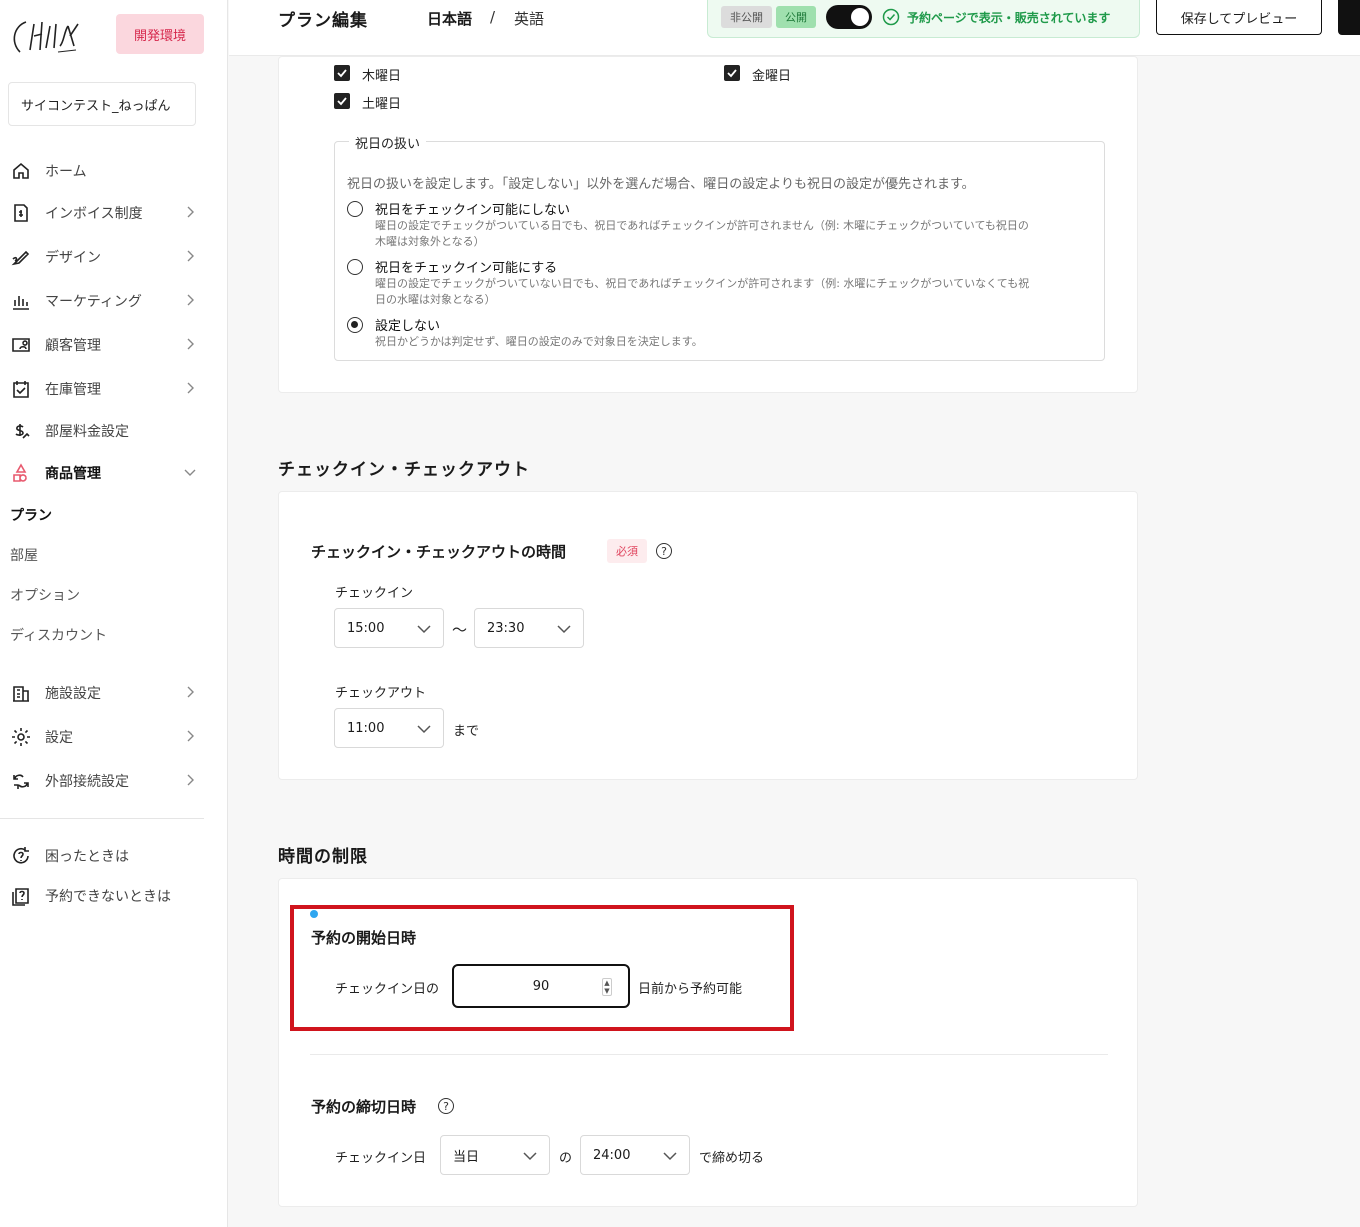 This screenshot has height=1227, width=1360. What do you see at coordinates (627, 551) in the screenshot?
I see `required-badge: 必須` at bounding box center [627, 551].